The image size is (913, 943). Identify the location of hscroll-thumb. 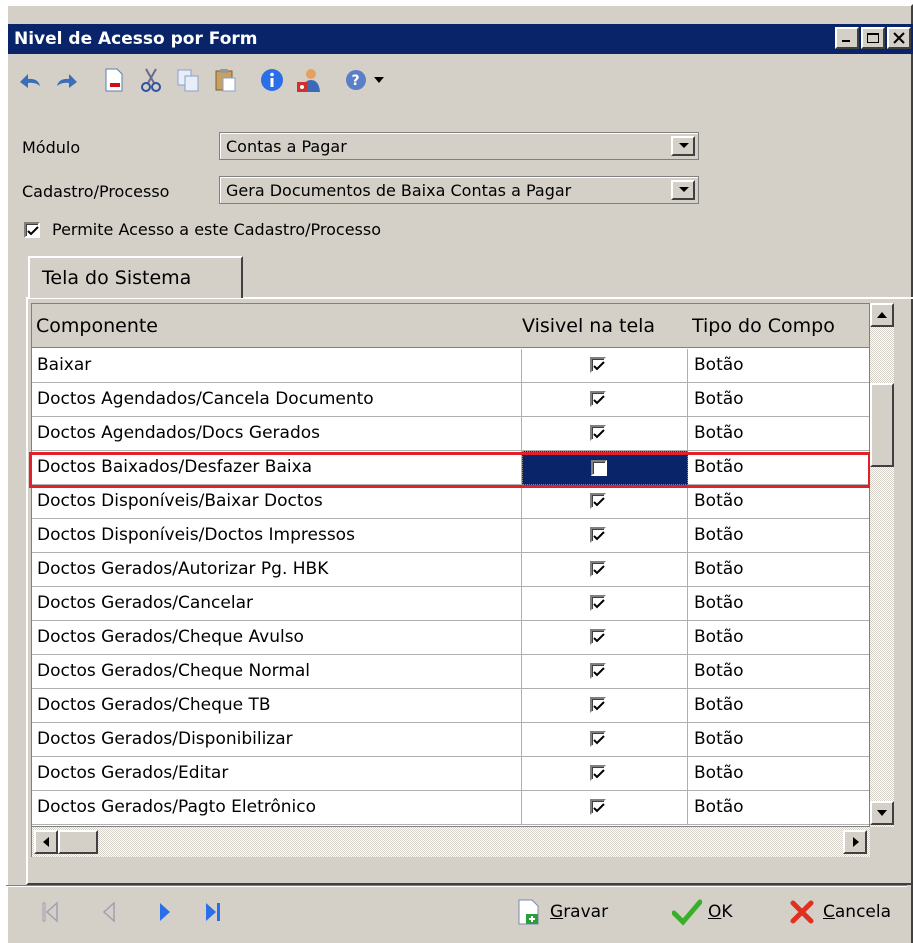
(78, 842).